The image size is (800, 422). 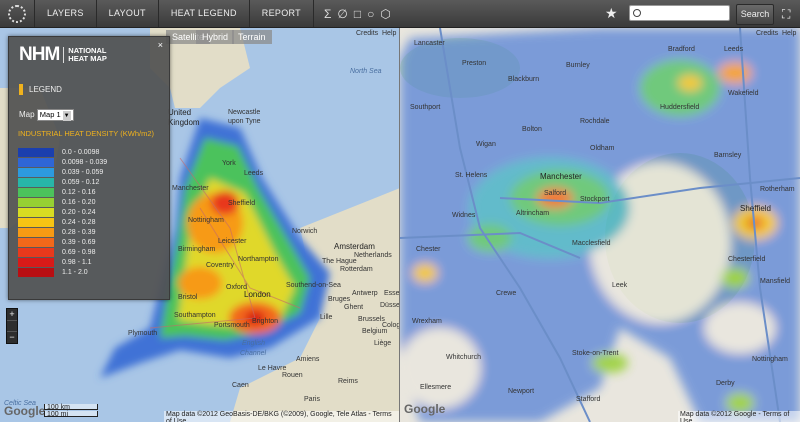 I want to click on legend-swatch-row: 0.16 - 0.20, so click(x=62, y=202).